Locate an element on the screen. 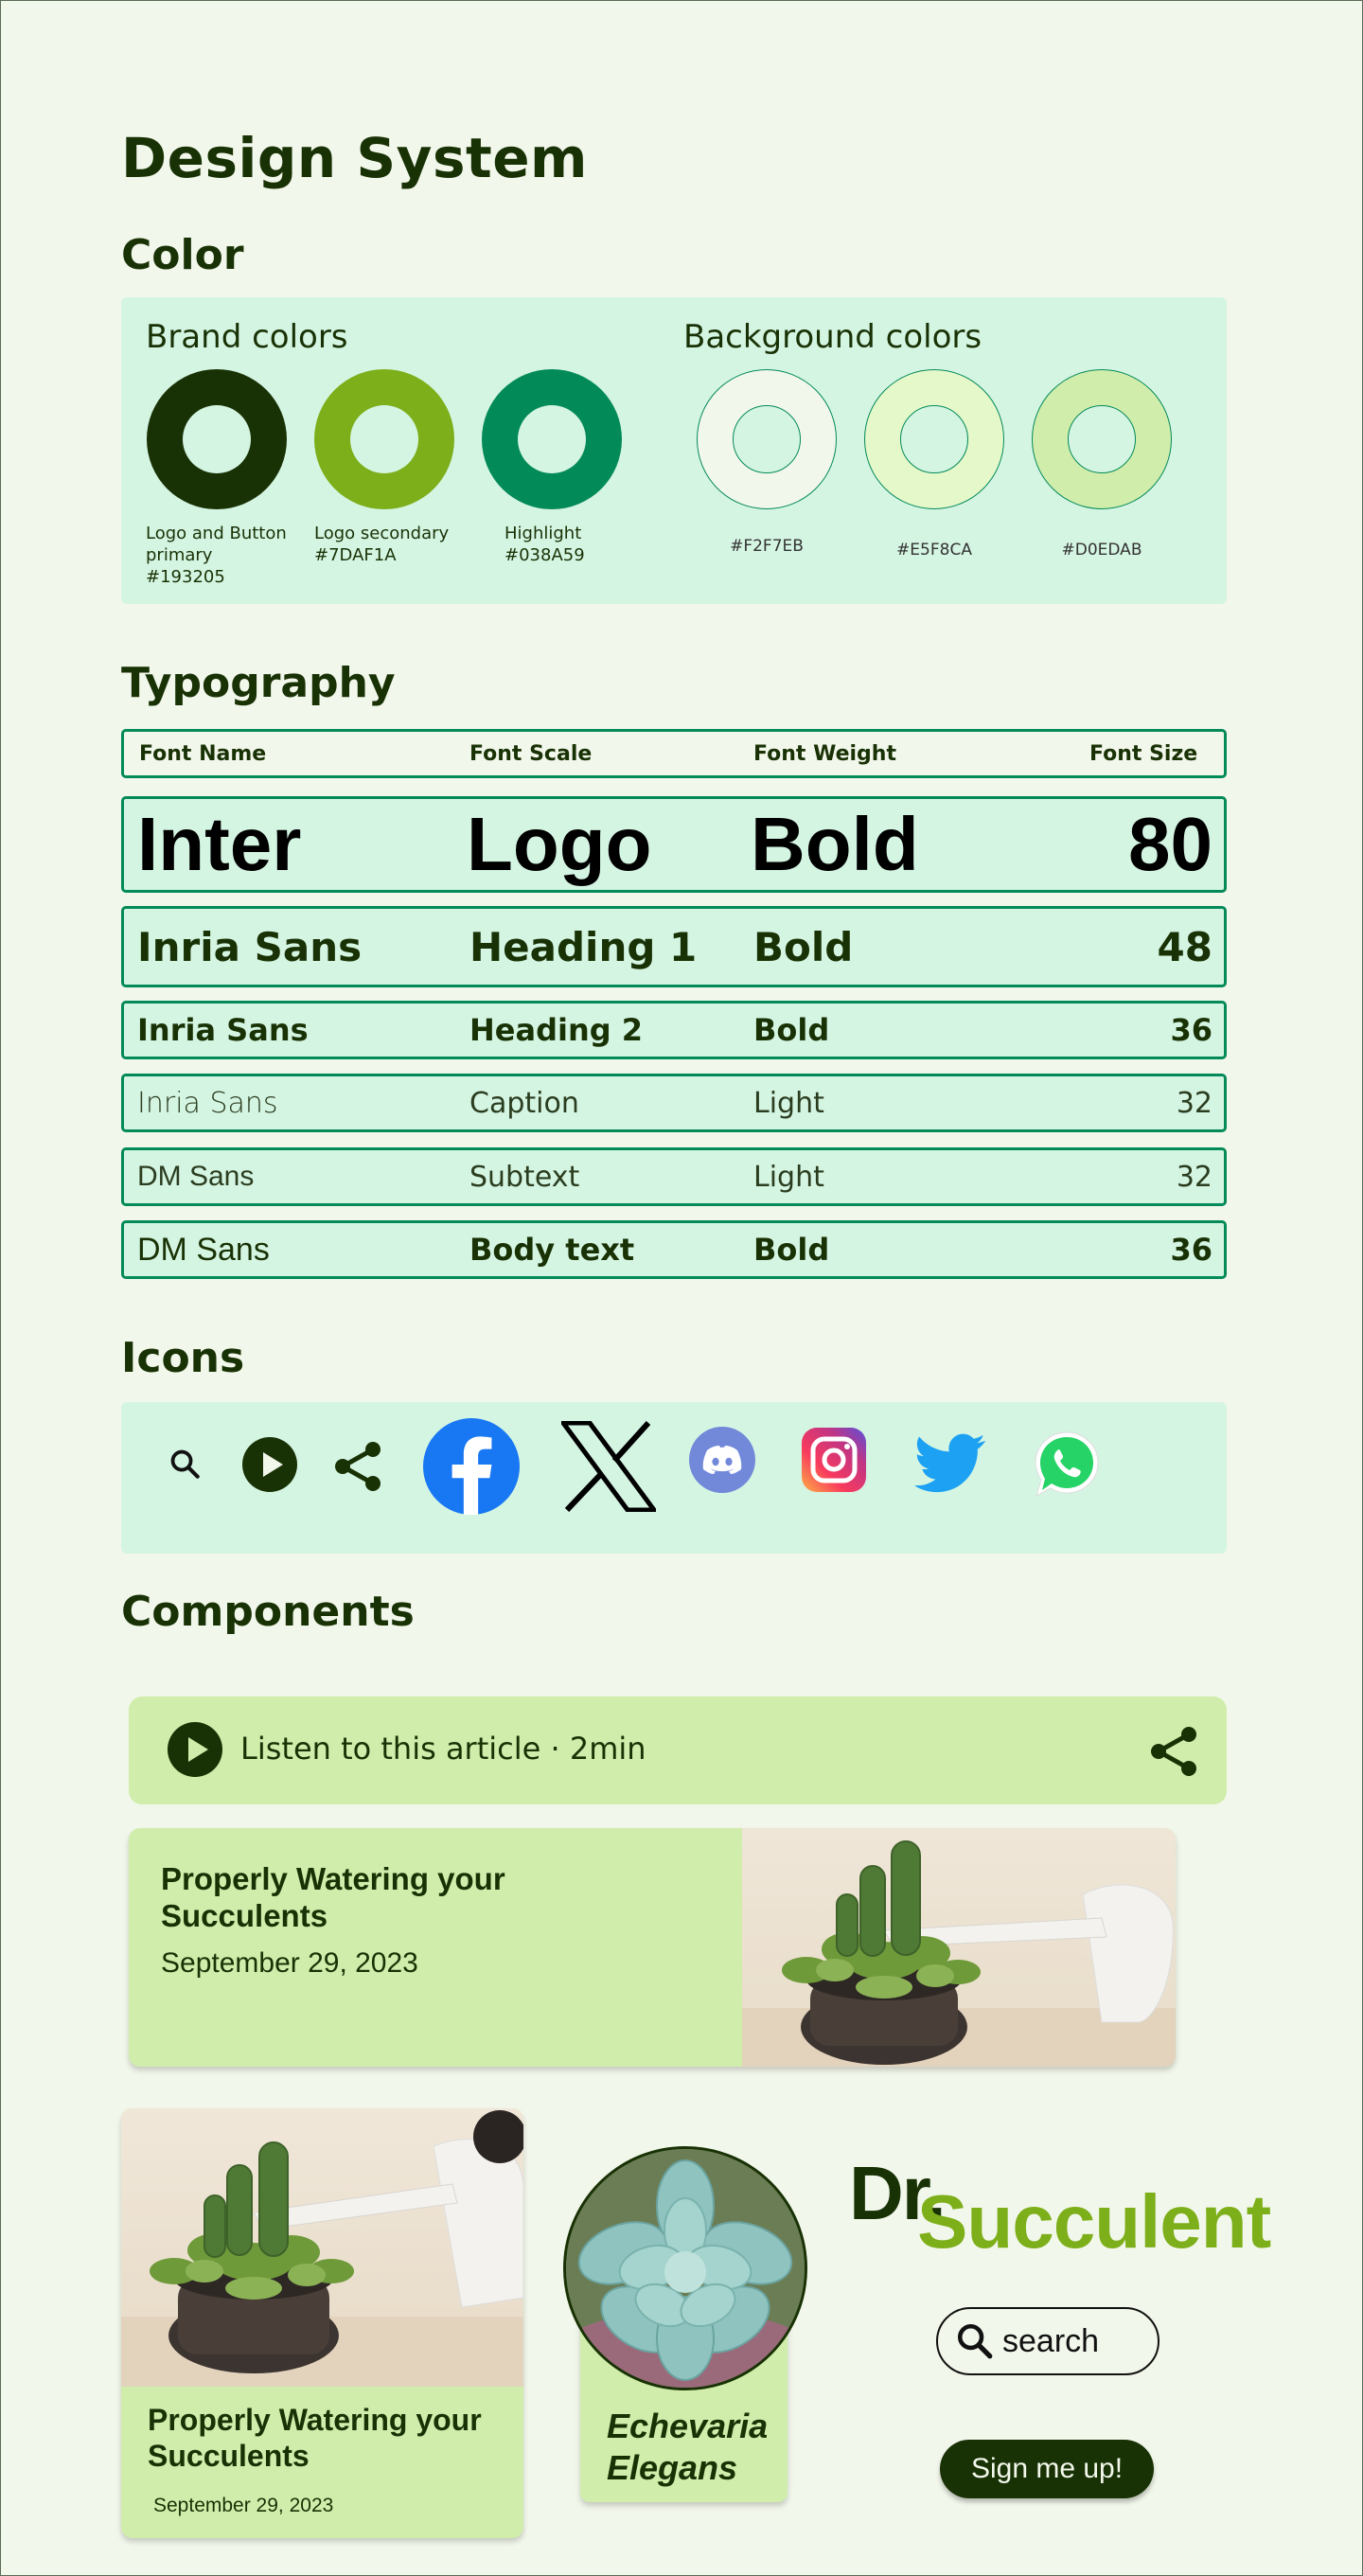  brand-swatch-secondary is located at coordinates (384, 439).